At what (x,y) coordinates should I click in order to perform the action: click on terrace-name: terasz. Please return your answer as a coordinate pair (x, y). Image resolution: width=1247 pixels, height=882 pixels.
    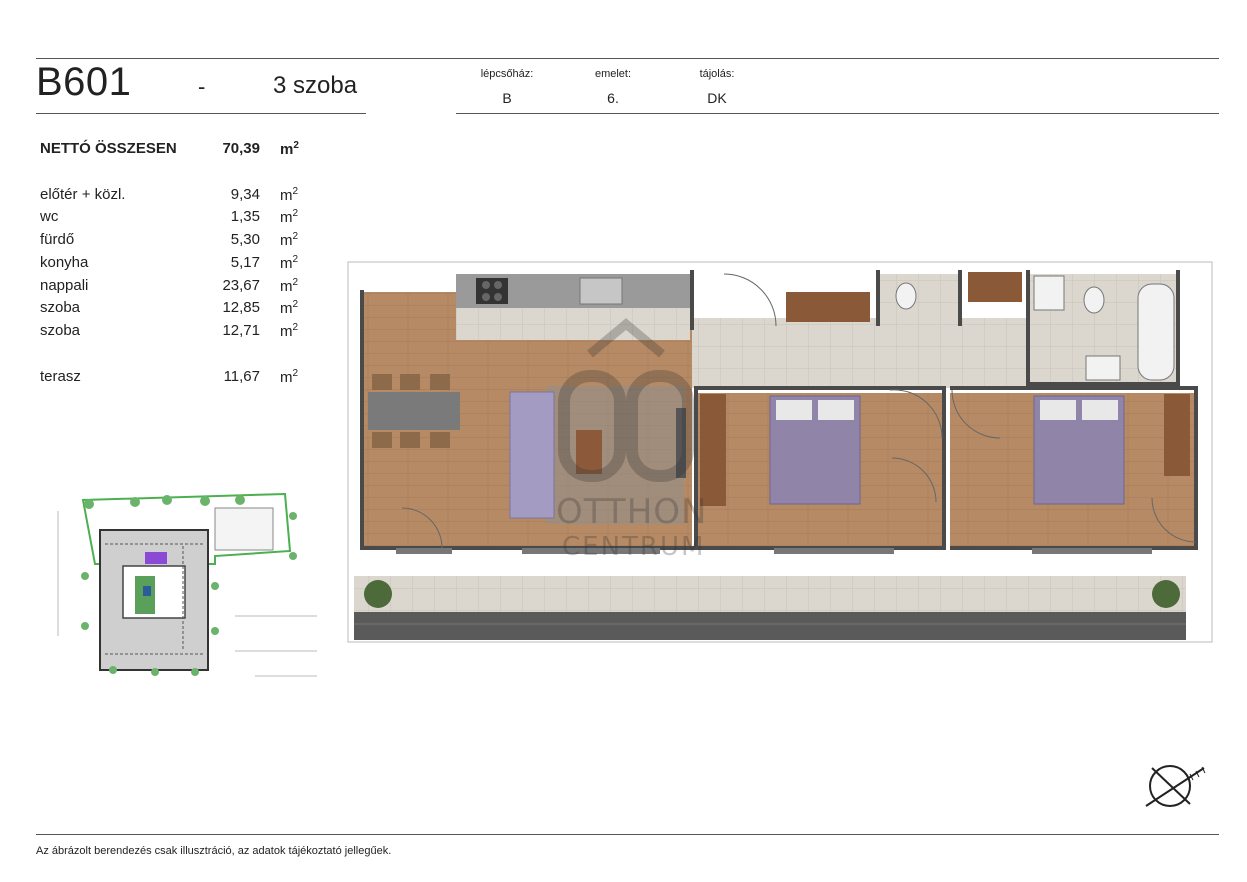
    Looking at the image, I should click on (60, 376).